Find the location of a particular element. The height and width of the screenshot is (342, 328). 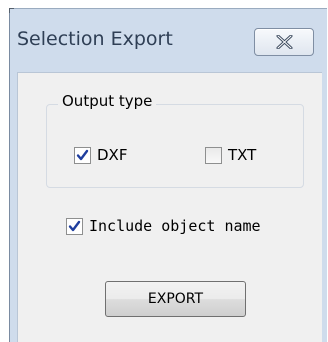

window-corner is located at coordinates (11, 10).